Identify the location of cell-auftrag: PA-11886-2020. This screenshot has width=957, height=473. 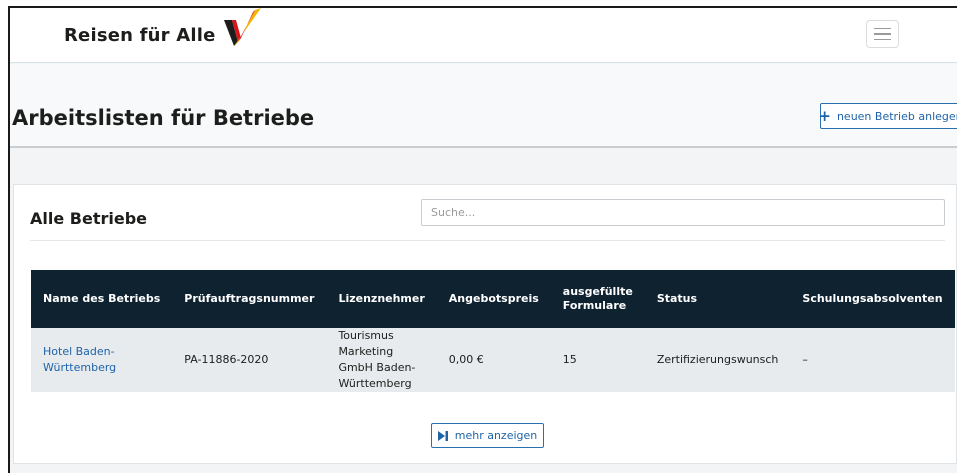
(226, 359).